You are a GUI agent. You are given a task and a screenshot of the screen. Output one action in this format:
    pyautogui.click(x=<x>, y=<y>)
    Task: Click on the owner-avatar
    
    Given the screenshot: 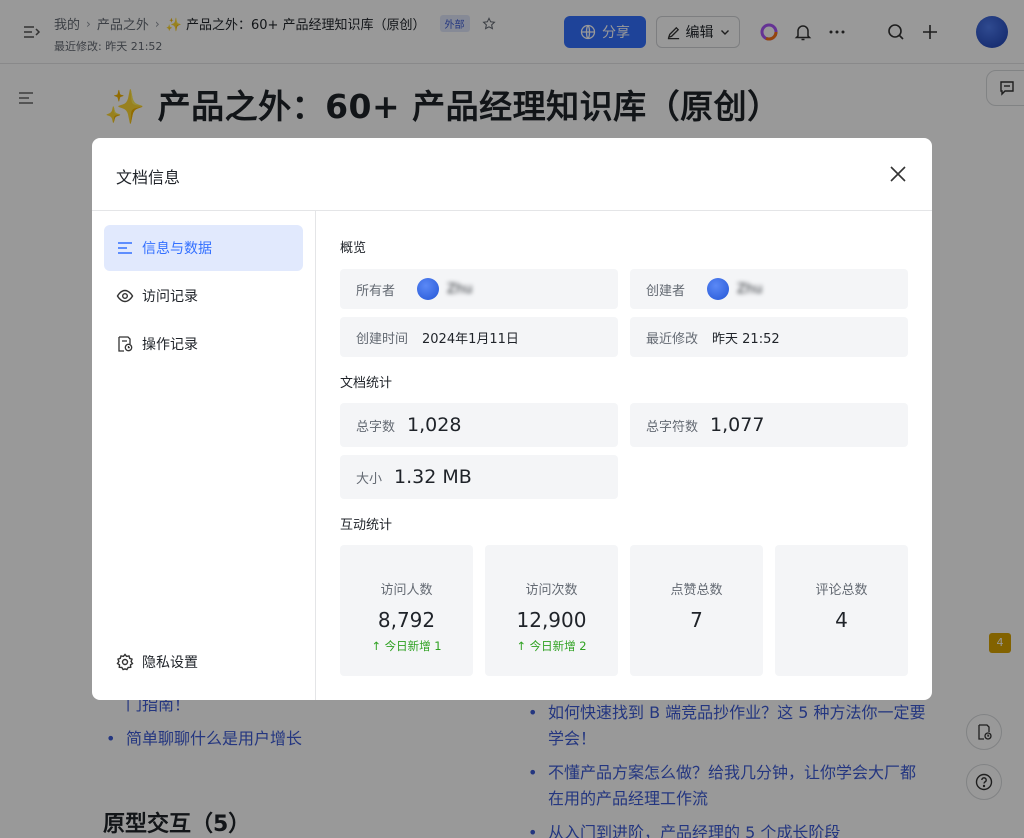 What is the action you would take?
    pyautogui.click(x=428, y=289)
    